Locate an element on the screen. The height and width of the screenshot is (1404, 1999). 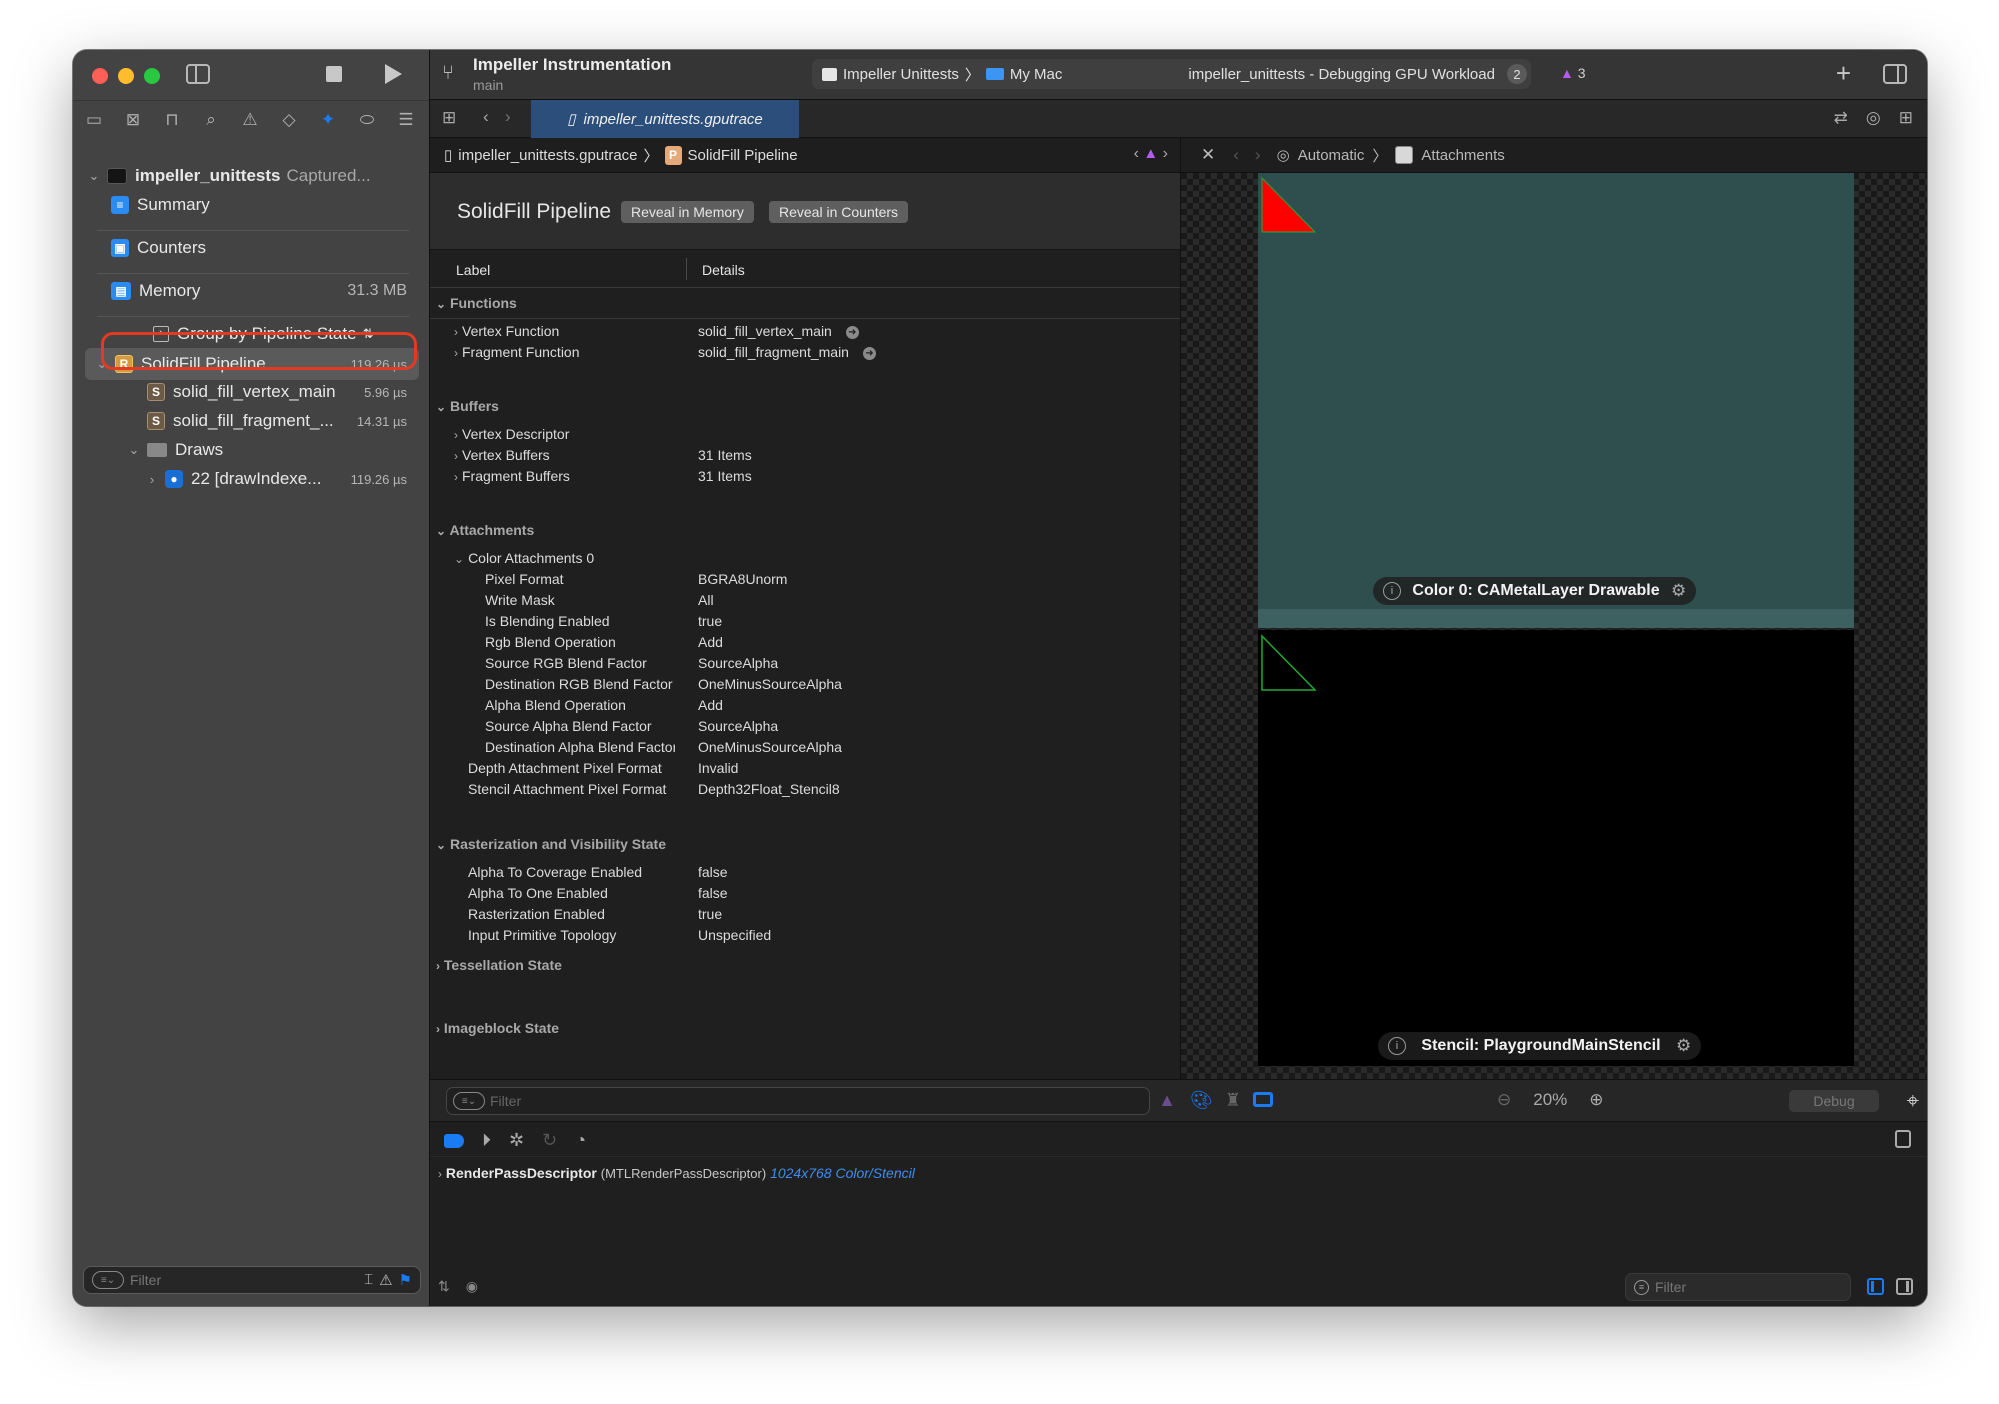
property-row: Write Mask All is located at coordinates (805, 602).